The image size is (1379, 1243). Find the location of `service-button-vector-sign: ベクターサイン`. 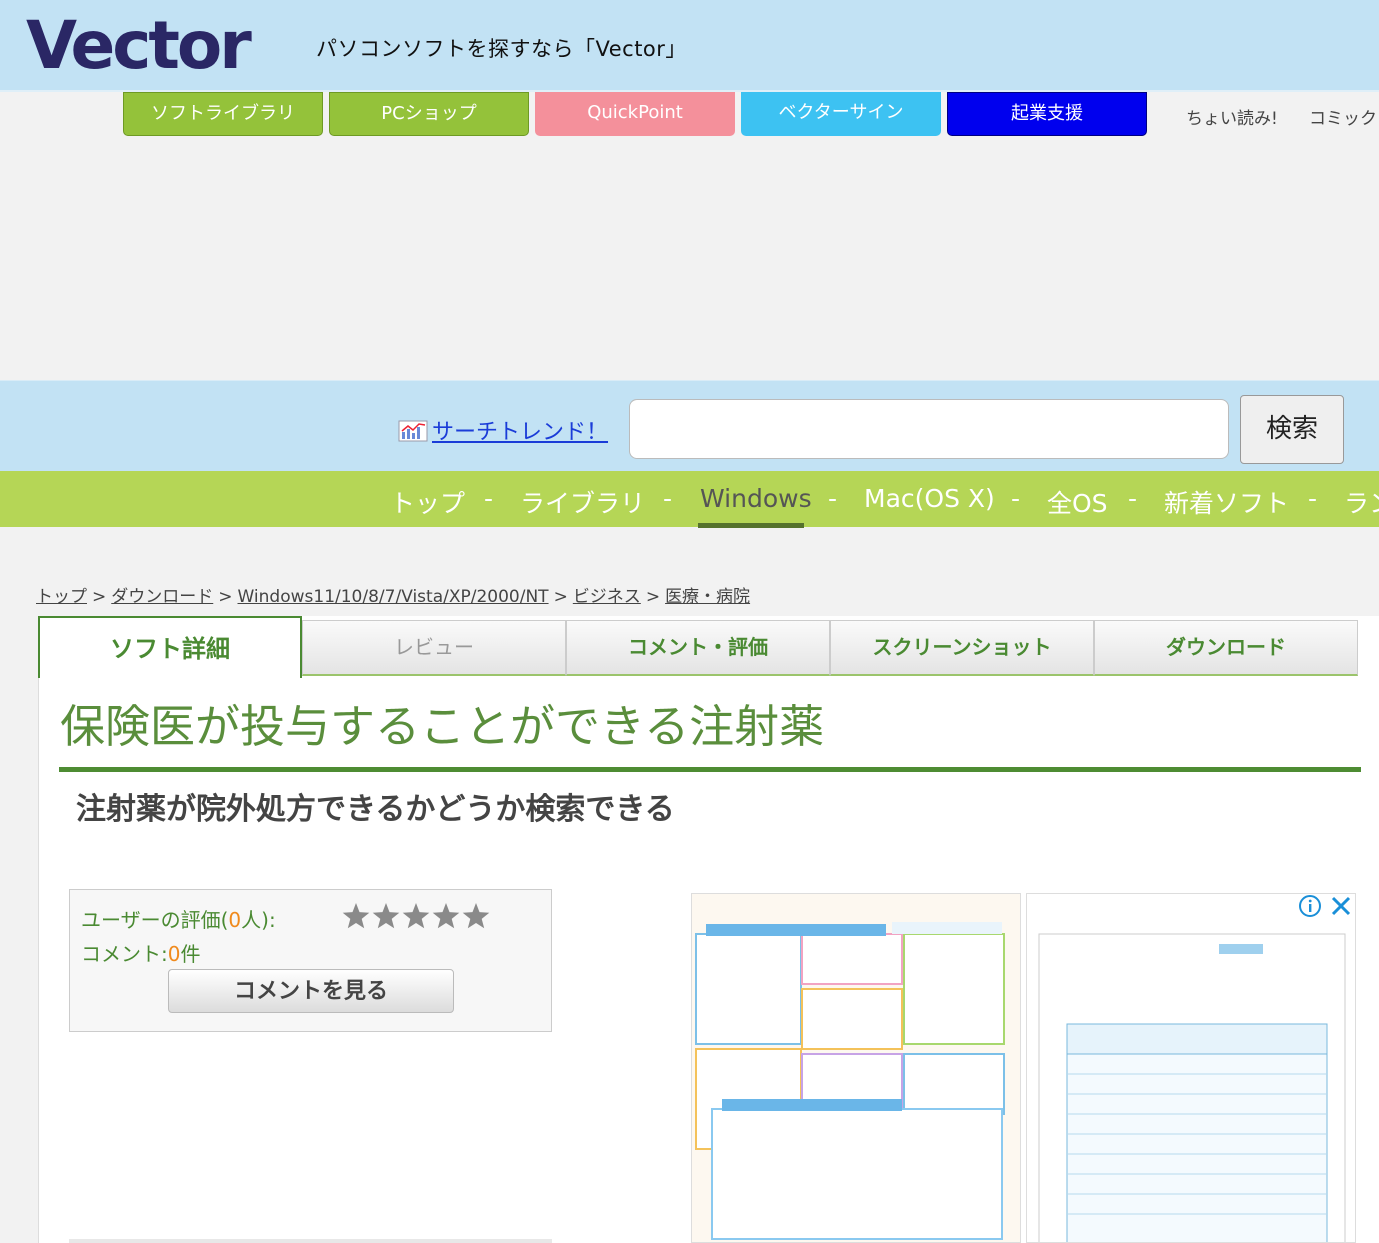

service-button-vector-sign: ベクターサイン is located at coordinates (841, 114).